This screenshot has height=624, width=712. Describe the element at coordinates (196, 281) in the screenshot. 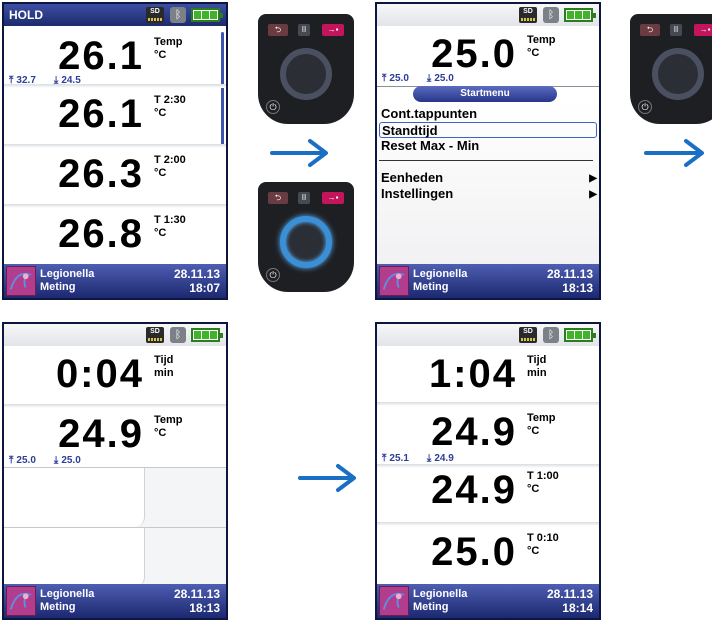

I see `date-time: 28.11.13 18:07` at that location.